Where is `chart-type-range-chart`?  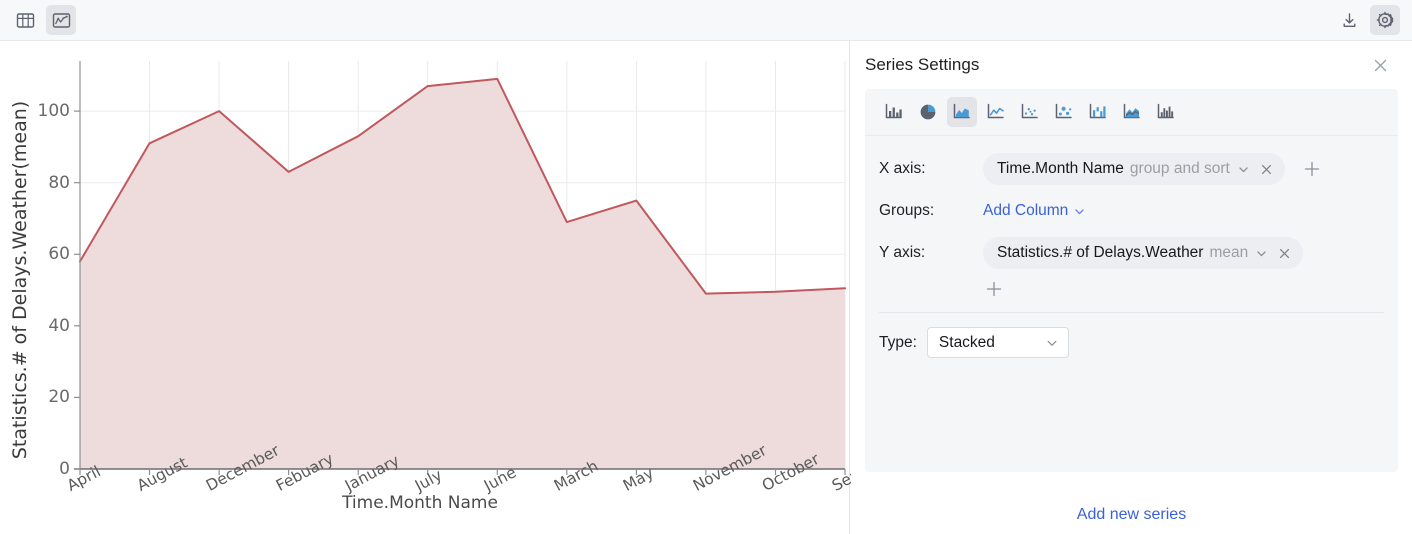
chart-type-range-chart is located at coordinates (1098, 112).